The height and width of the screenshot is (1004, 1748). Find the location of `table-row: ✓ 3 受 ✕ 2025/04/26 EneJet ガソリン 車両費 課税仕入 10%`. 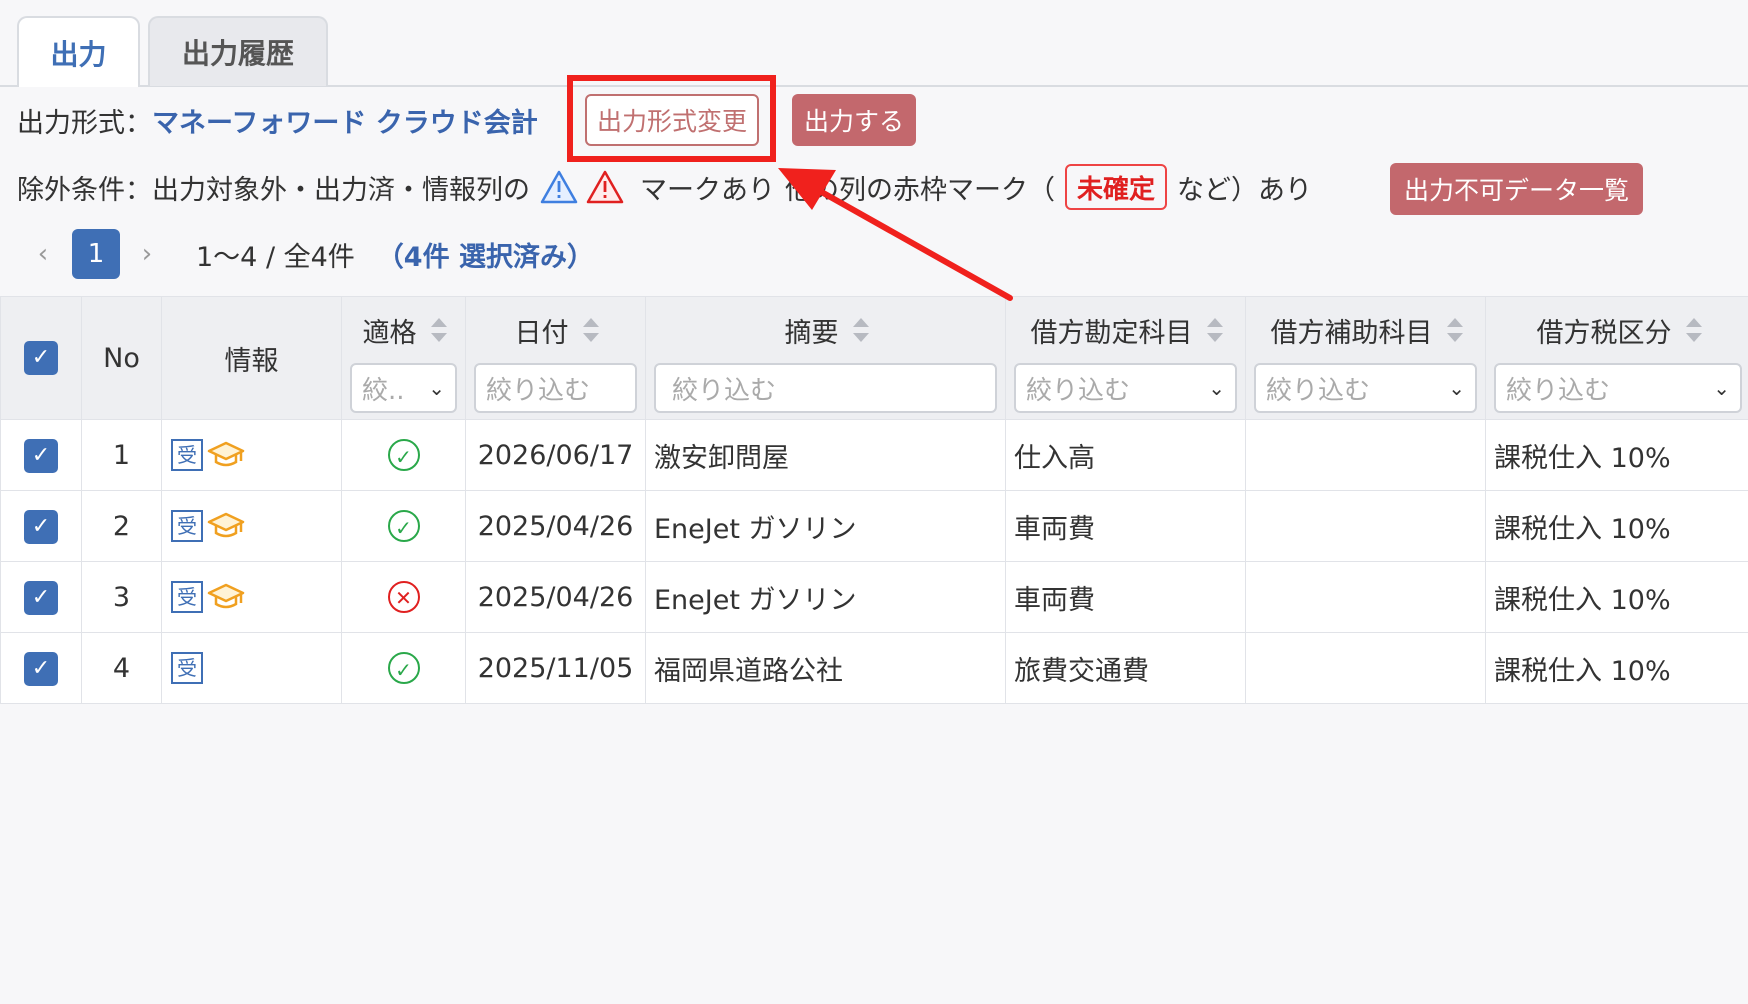

table-row: ✓ 3 受 ✕ 2025/04/26 EneJet ガソリン 車両費 課税仕入 10% is located at coordinates (874, 597).